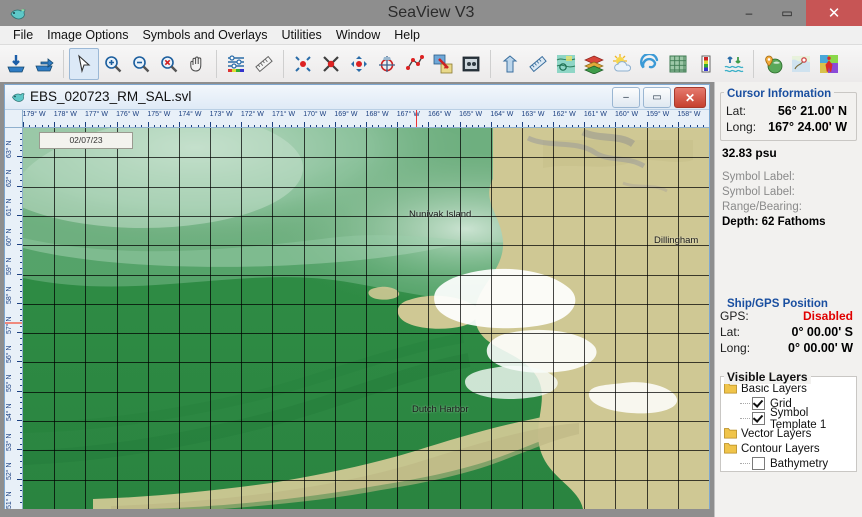  Describe the element at coordinates (23, 35) in the screenshot. I see `menu-file: File` at that location.